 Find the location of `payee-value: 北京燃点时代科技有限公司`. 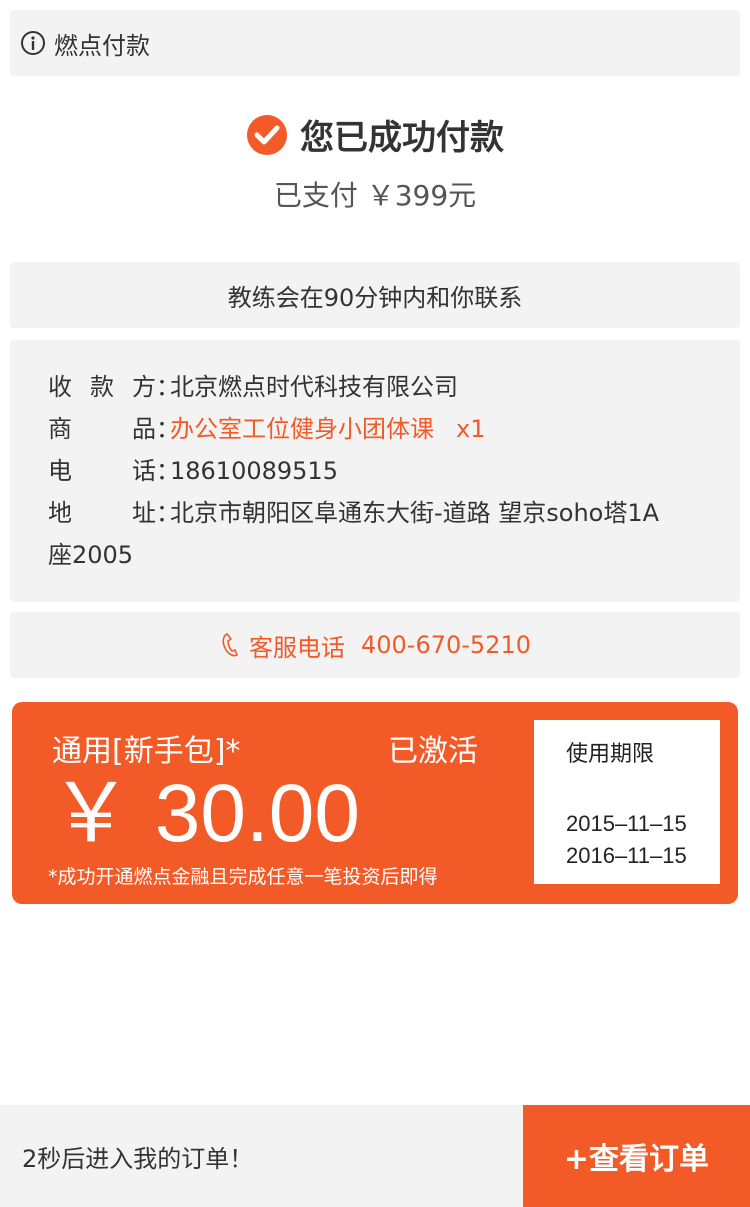

payee-value: 北京燃点时代科技有限公司 is located at coordinates (314, 387).